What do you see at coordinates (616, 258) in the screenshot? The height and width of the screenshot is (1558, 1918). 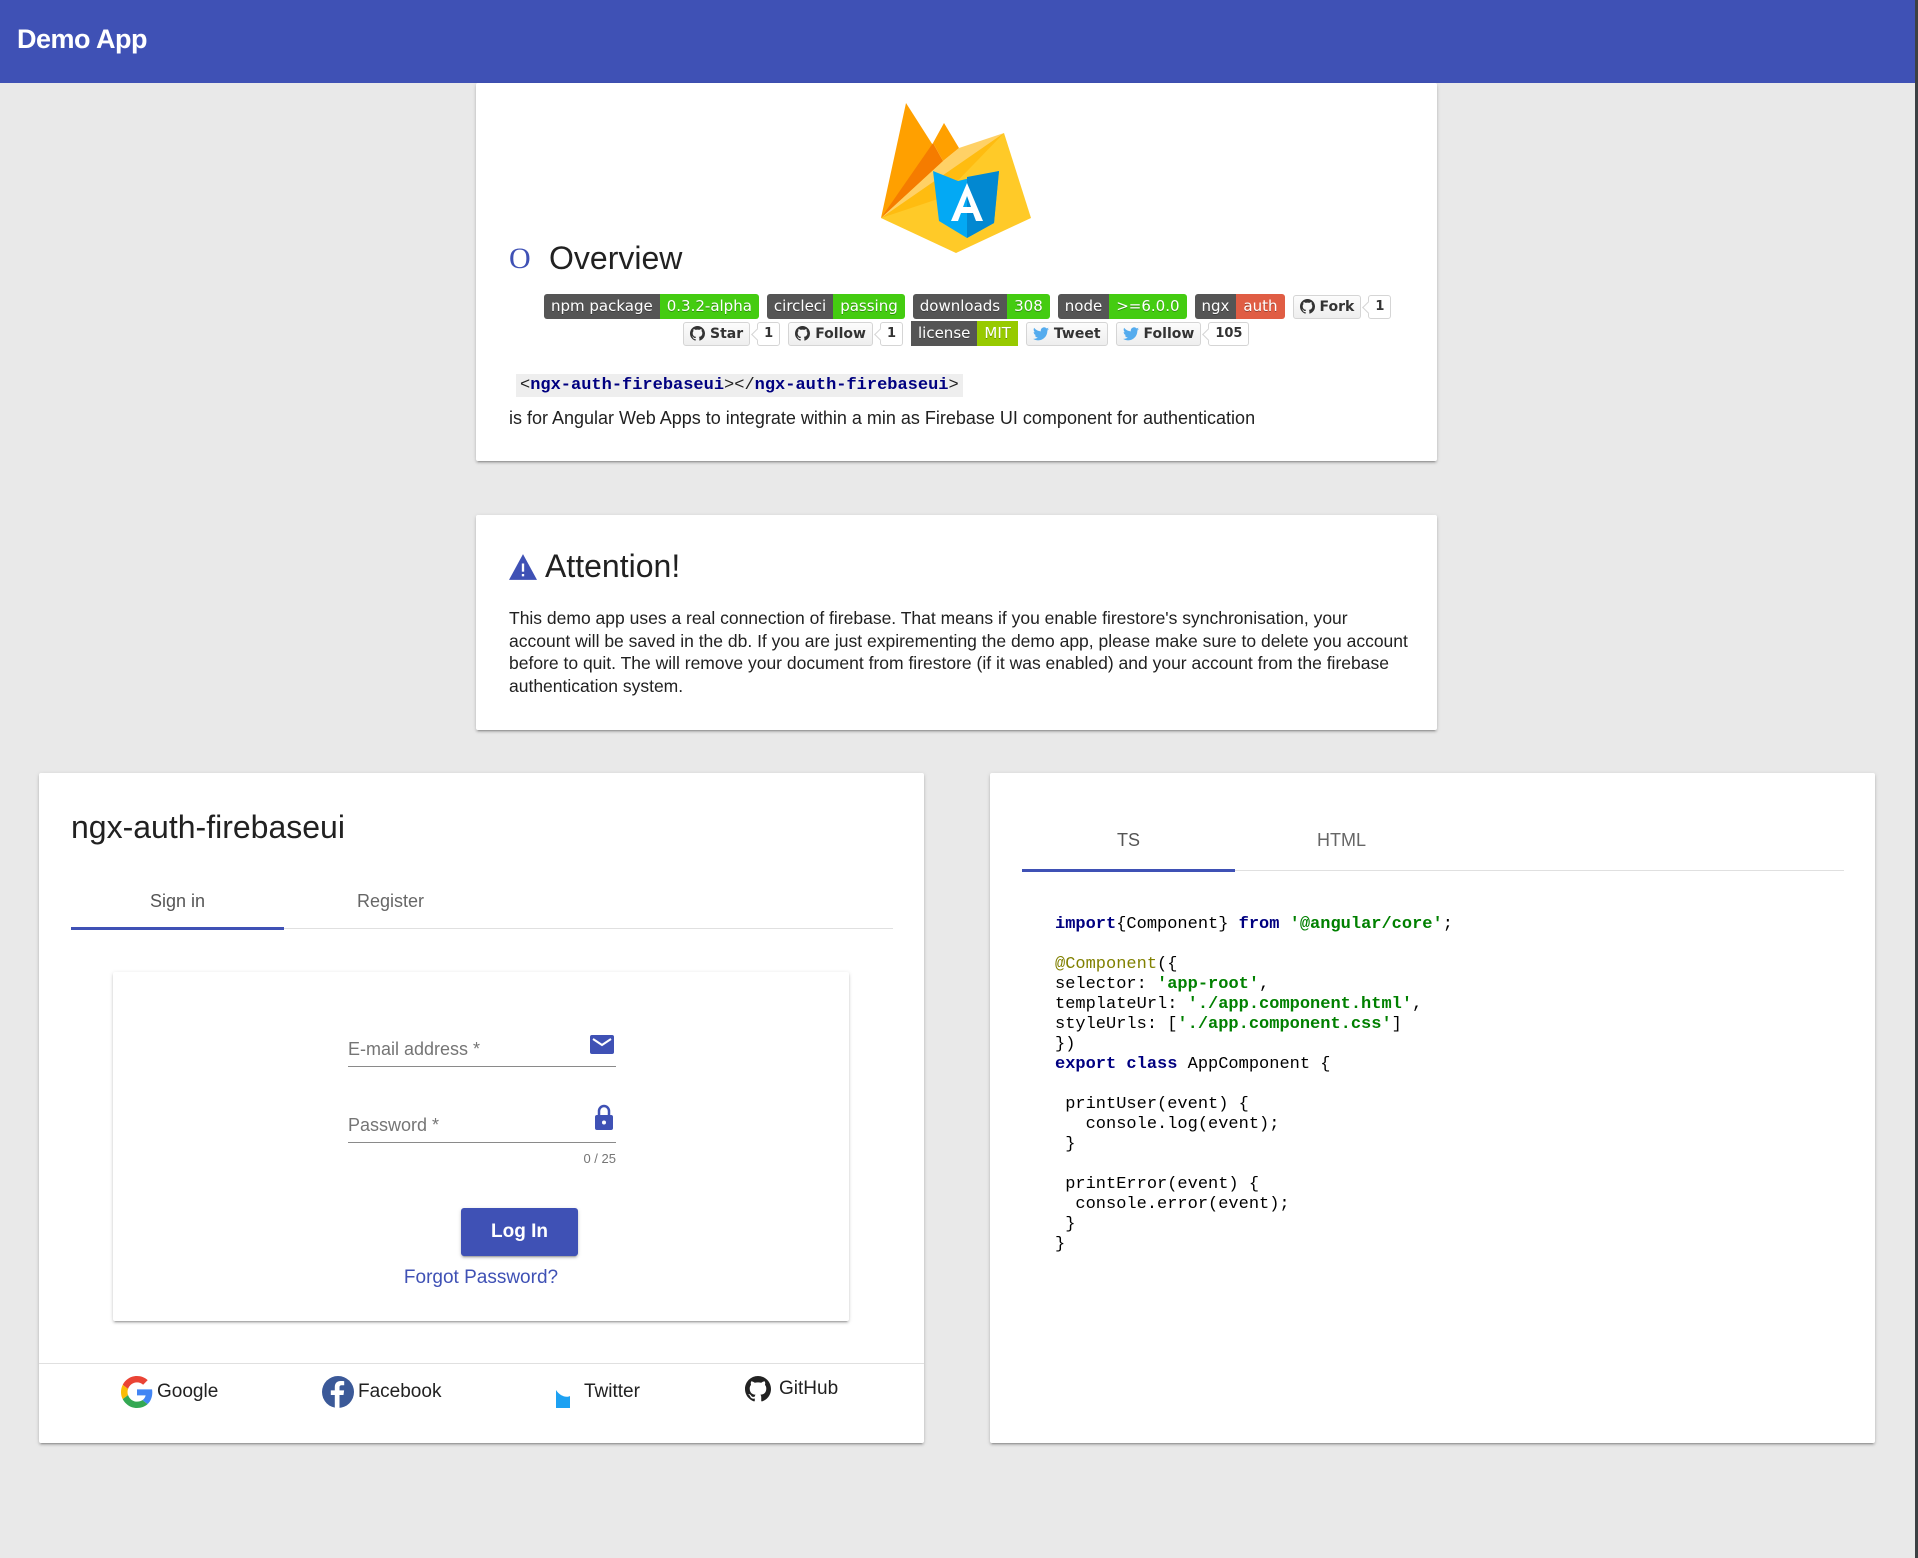 I see `overview-title: Overview` at bounding box center [616, 258].